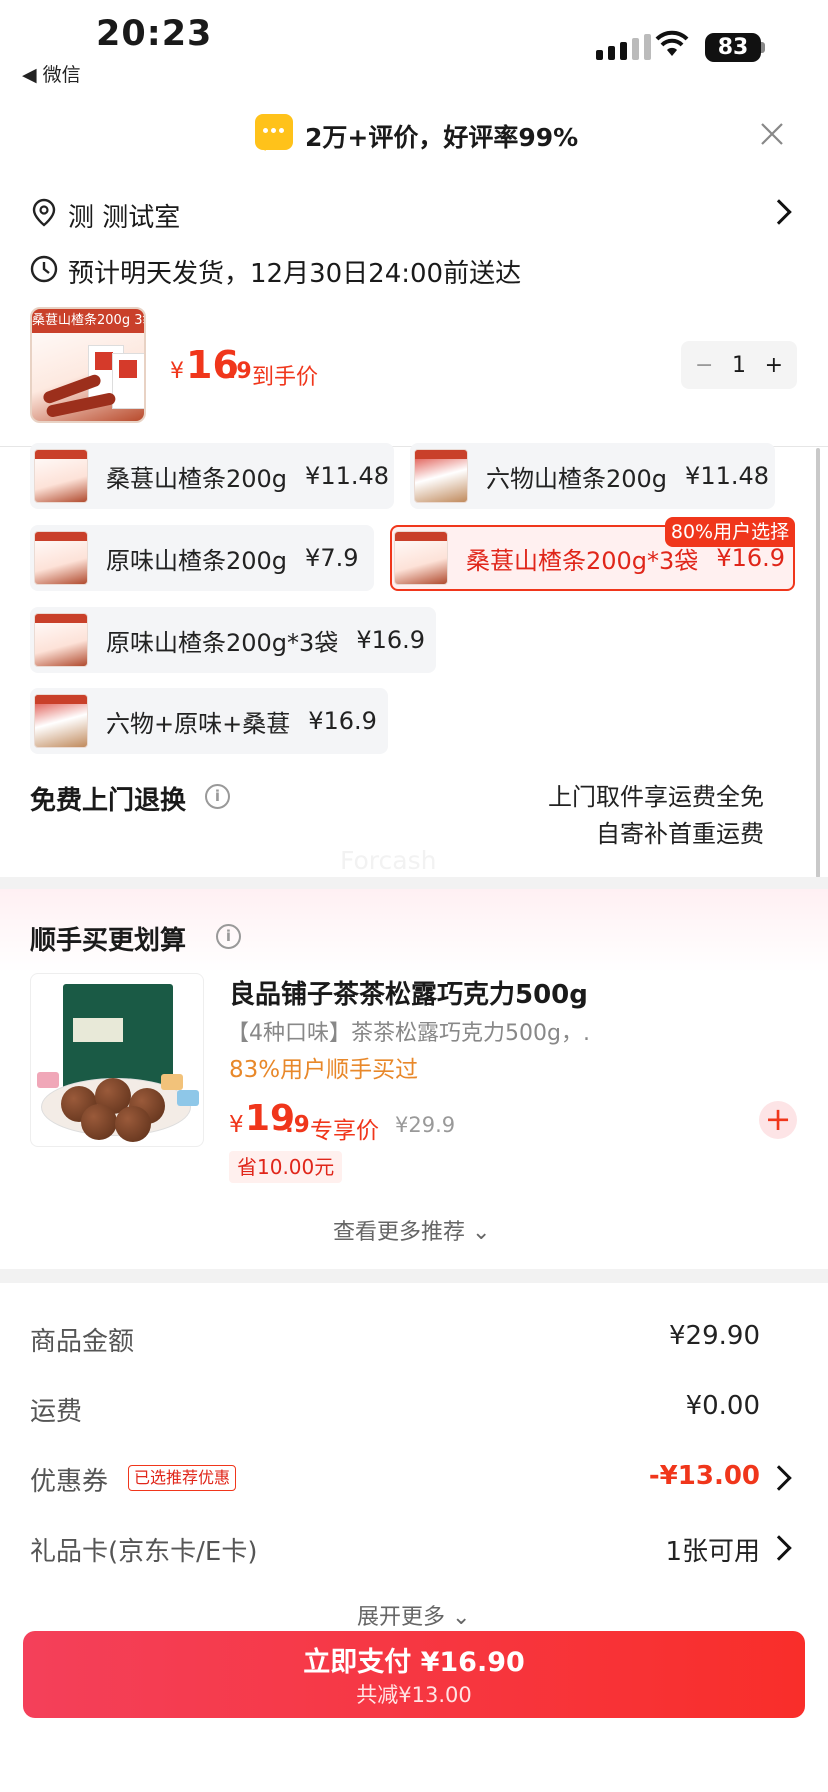 This screenshot has width=828, height=1792. Describe the element at coordinates (672, 43) in the screenshot. I see `wifi-icon` at that location.